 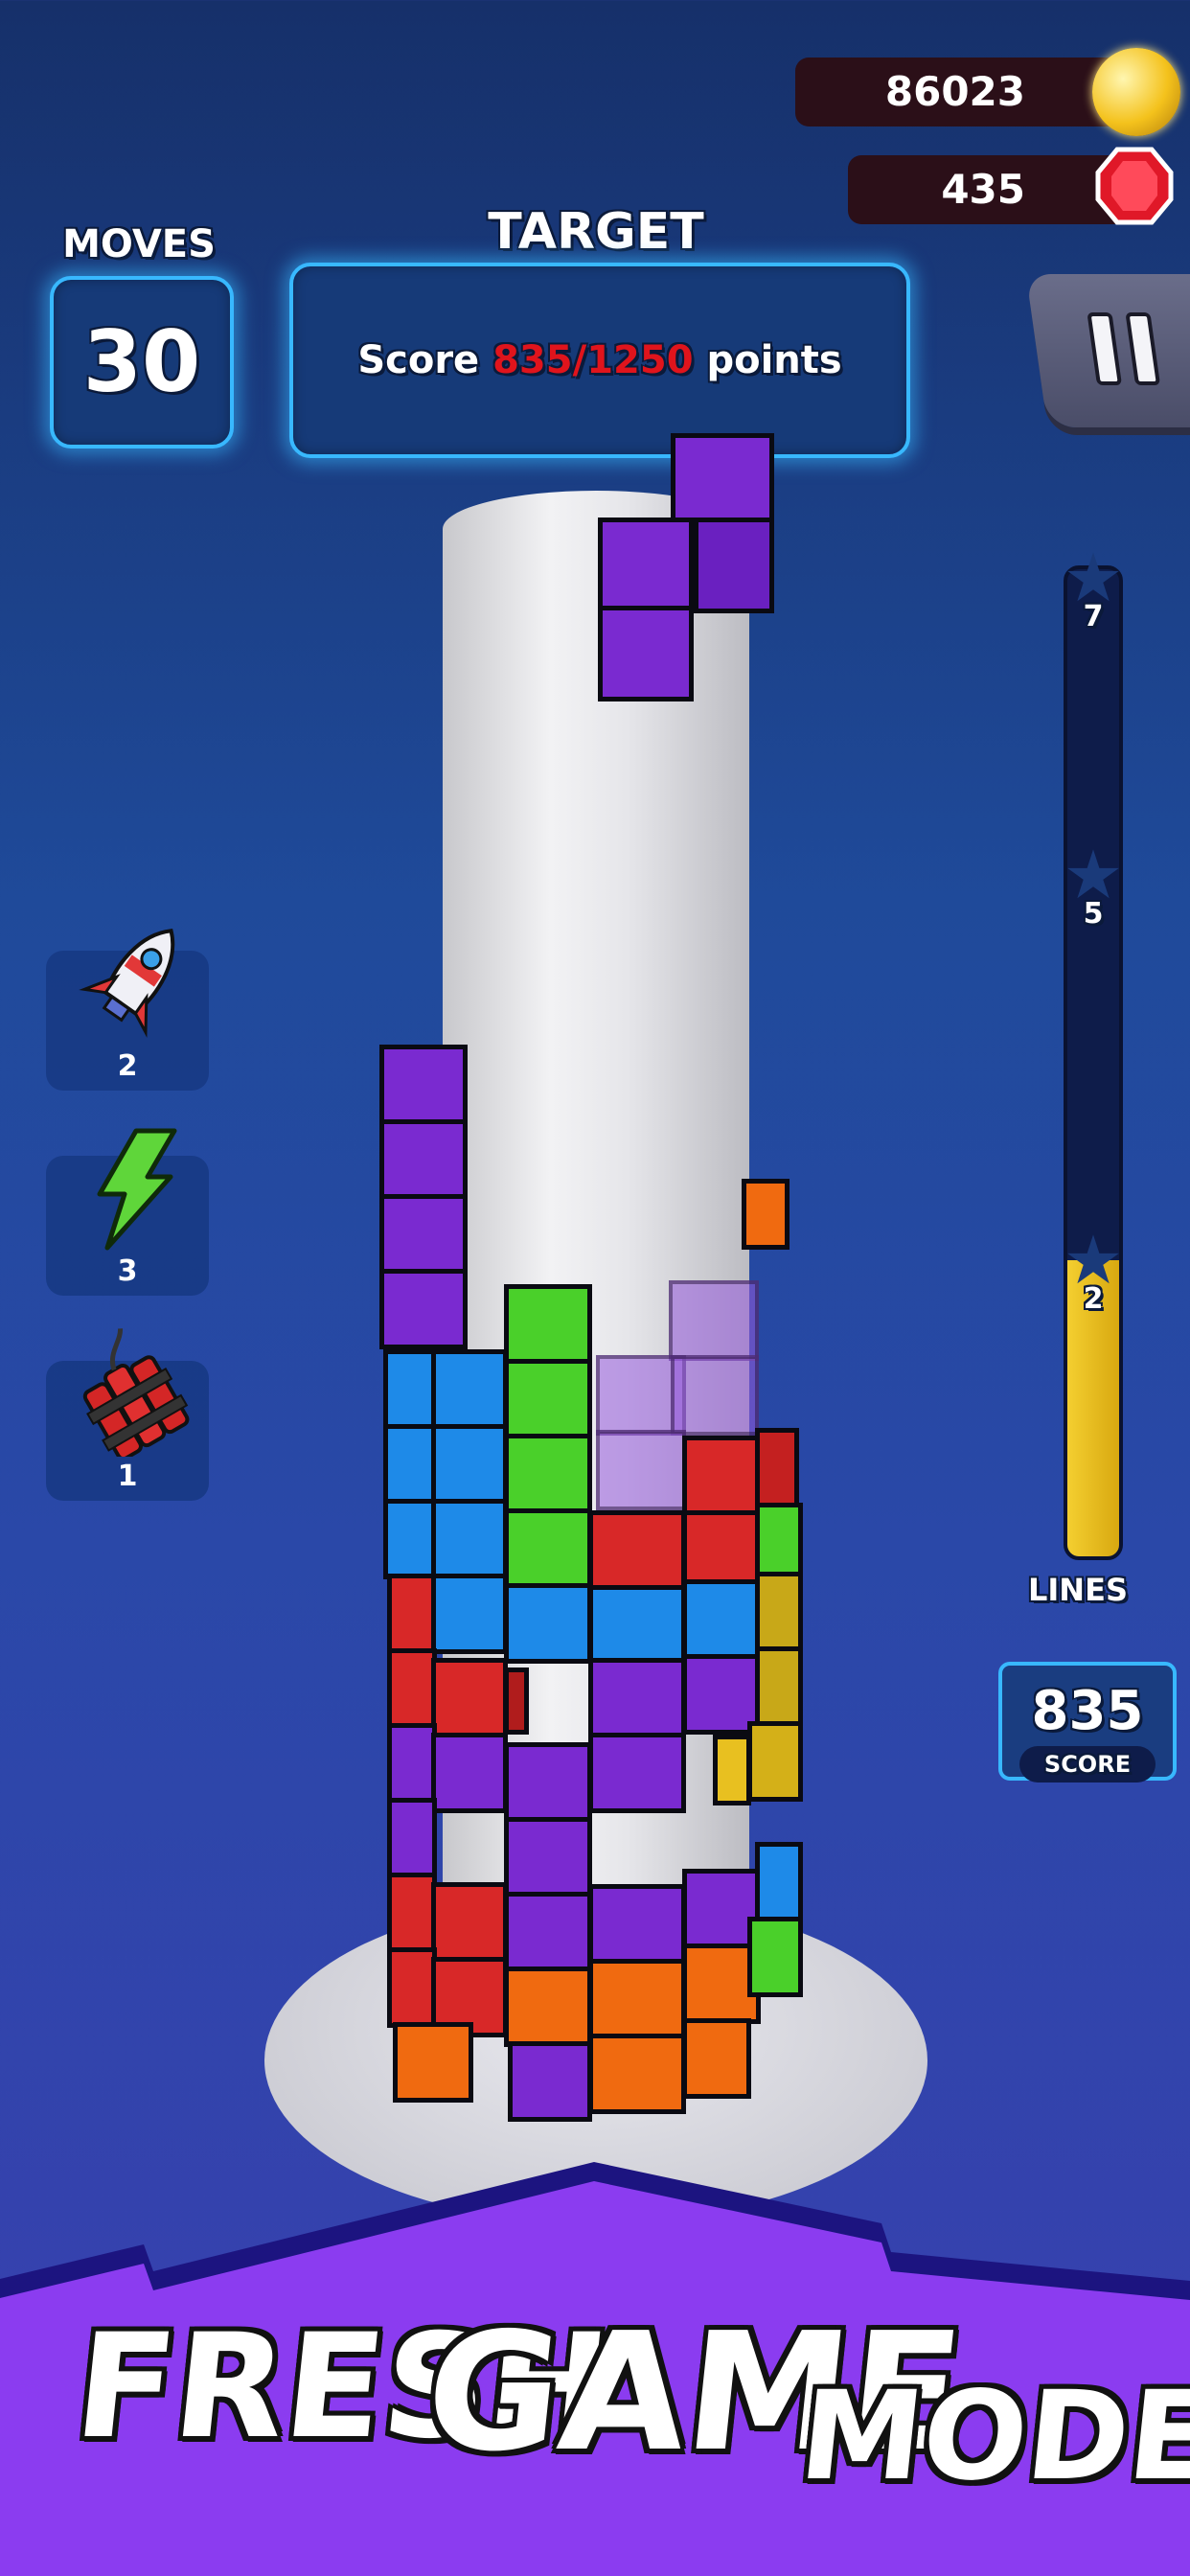 What do you see at coordinates (593, 360) in the screenshot?
I see `target-score: 835/1250` at bounding box center [593, 360].